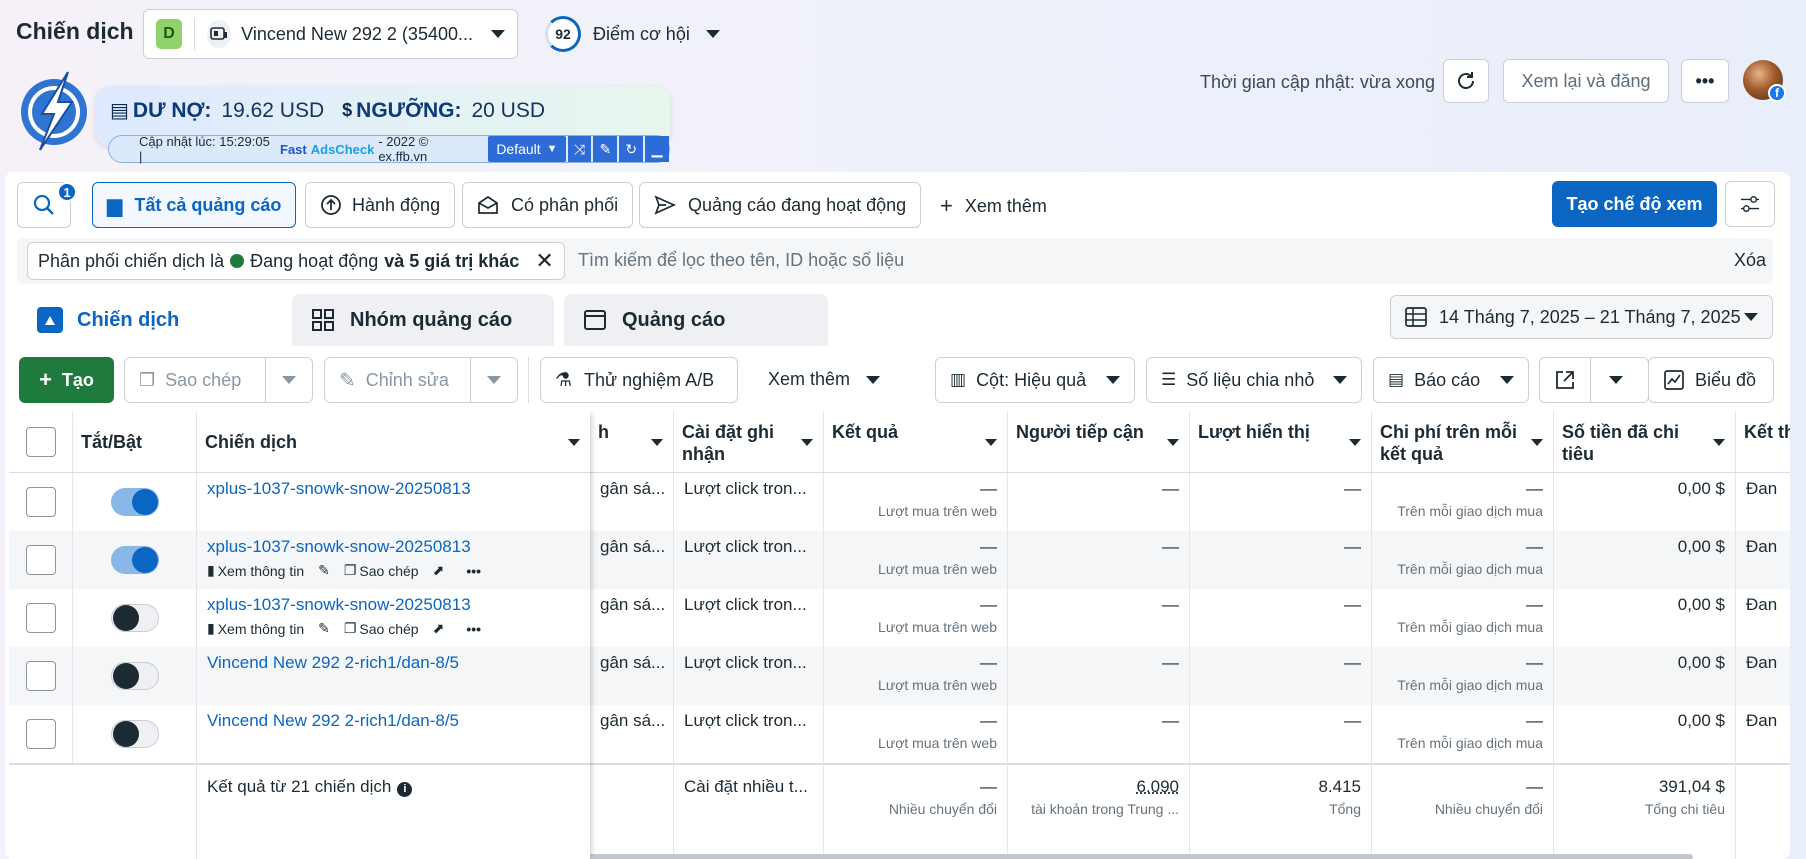 The image size is (1806, 859). I want to click on sync-icon: ↻, so click(631, 149).